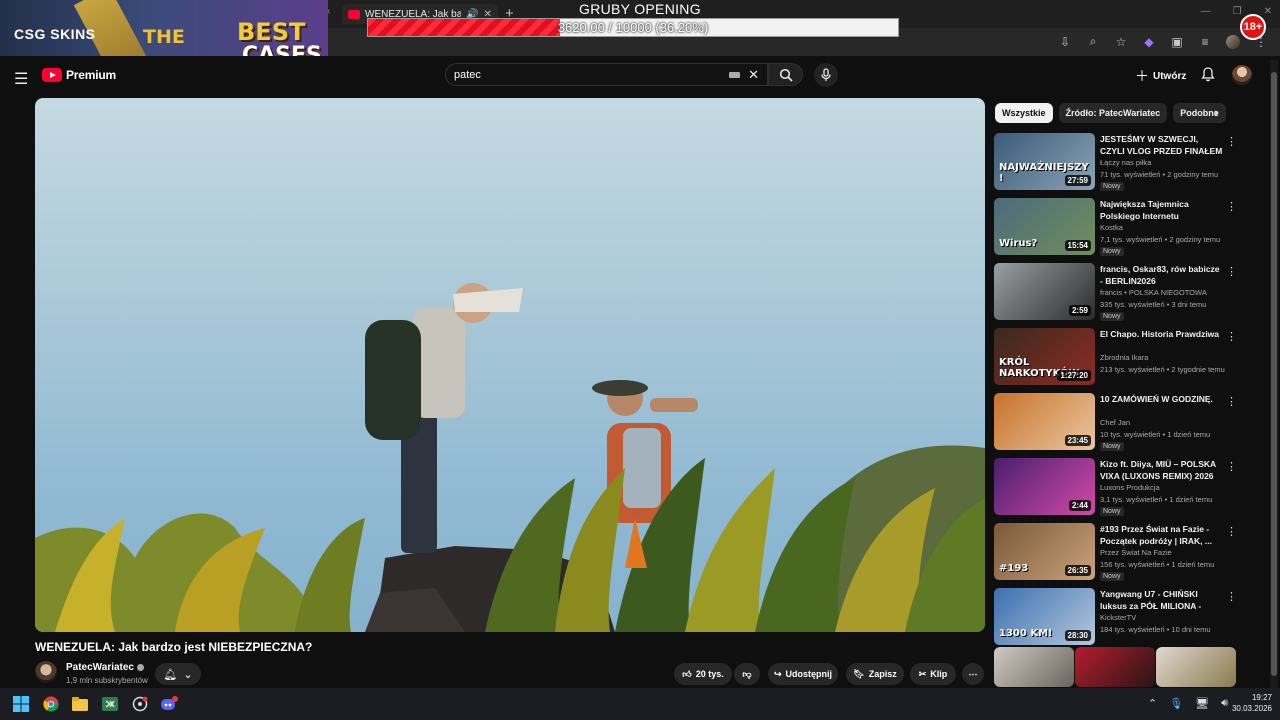  I want to click on recommendation-channel: Przez Świat Na Fazie, so click(1136, 552).